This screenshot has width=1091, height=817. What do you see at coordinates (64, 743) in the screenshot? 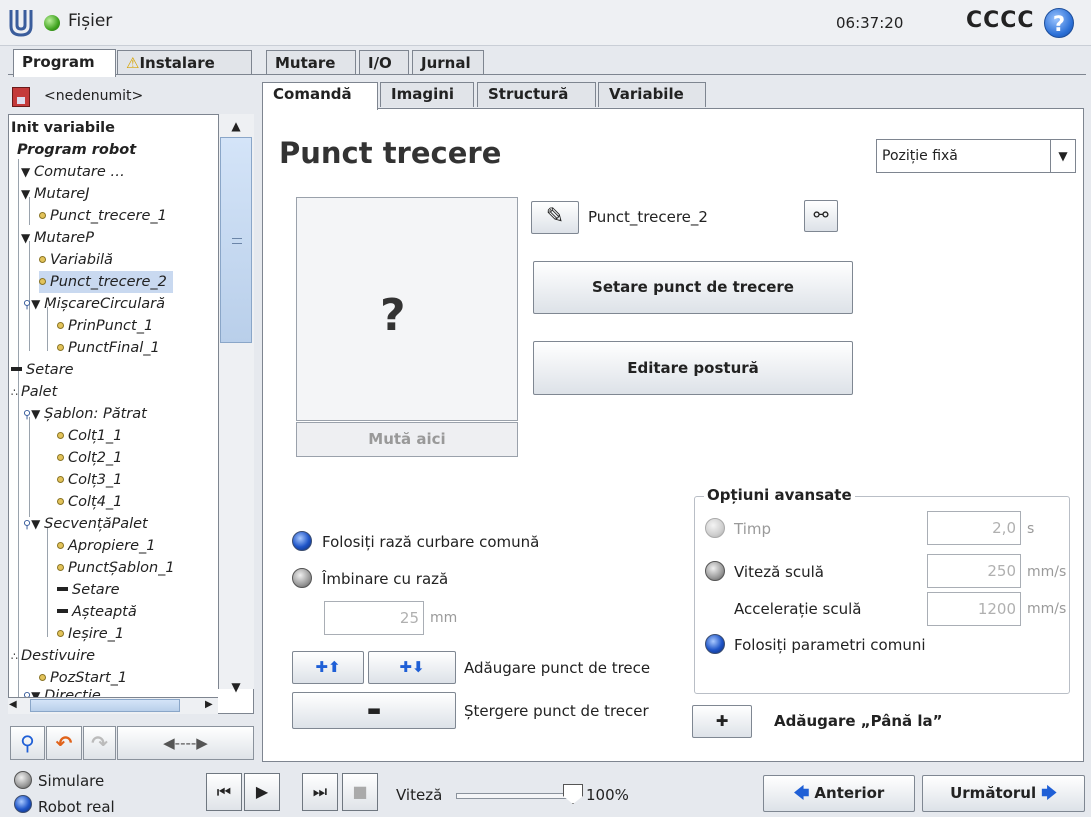
I see `undo-button: ↶` at bounding box center [64, 743].